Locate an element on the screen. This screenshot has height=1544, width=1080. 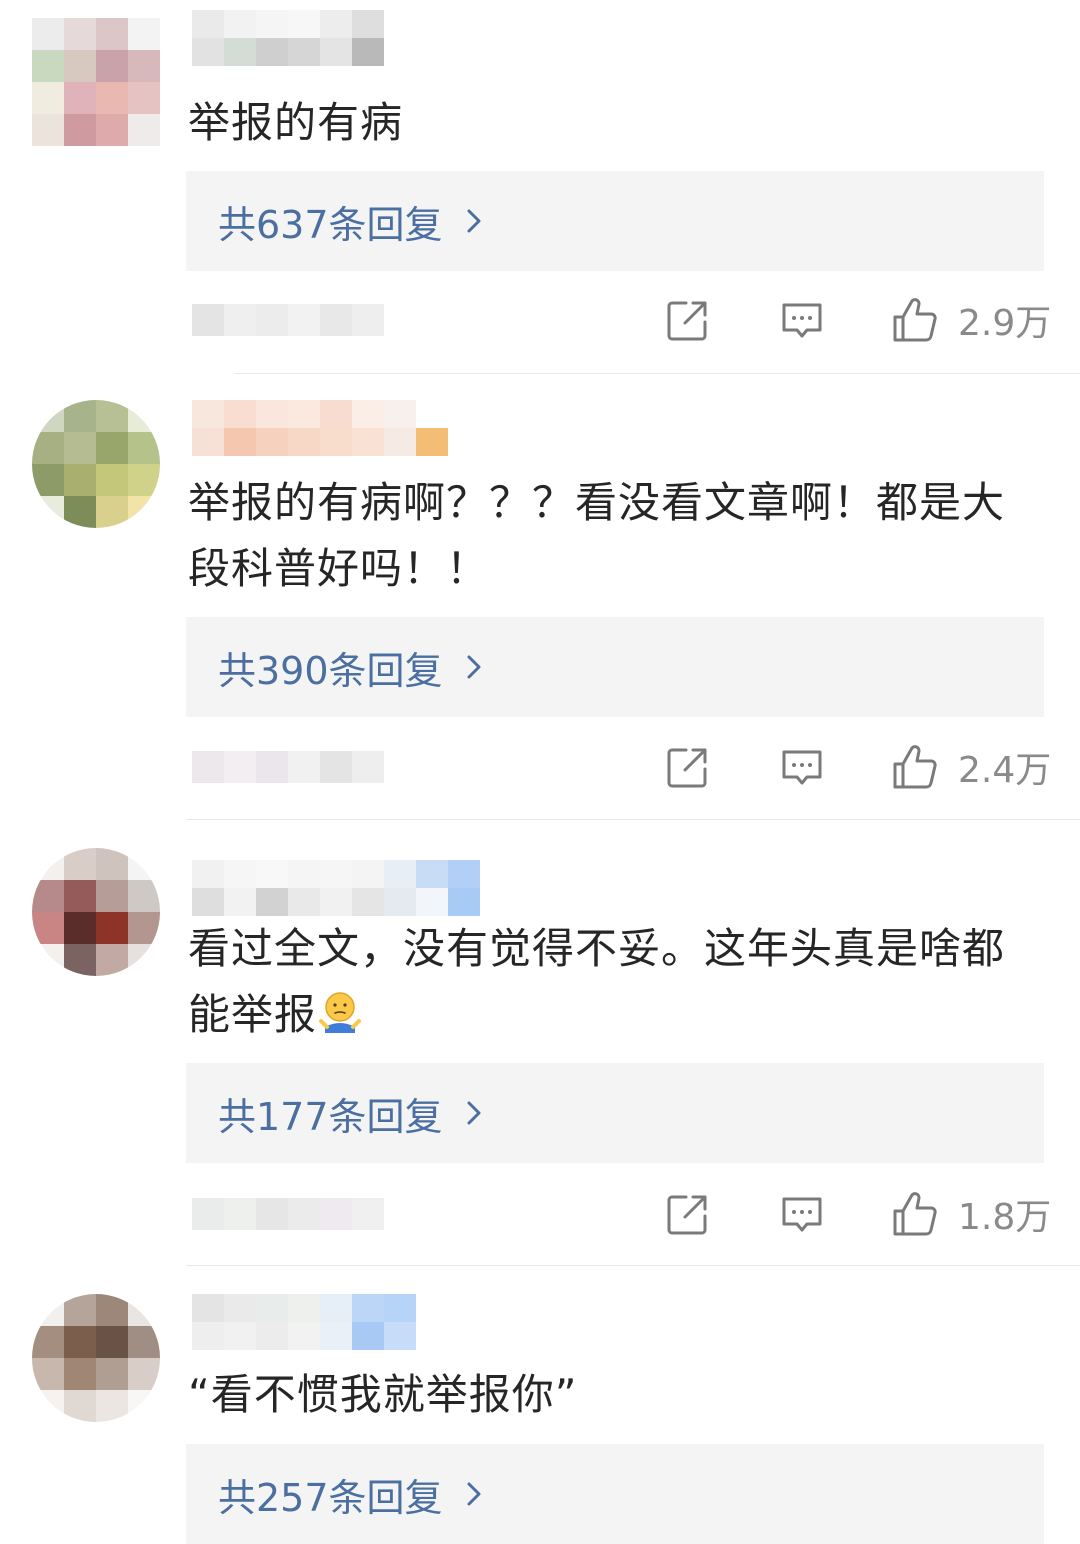
like-button: 2.4万 is located at coordinates (970, 767).